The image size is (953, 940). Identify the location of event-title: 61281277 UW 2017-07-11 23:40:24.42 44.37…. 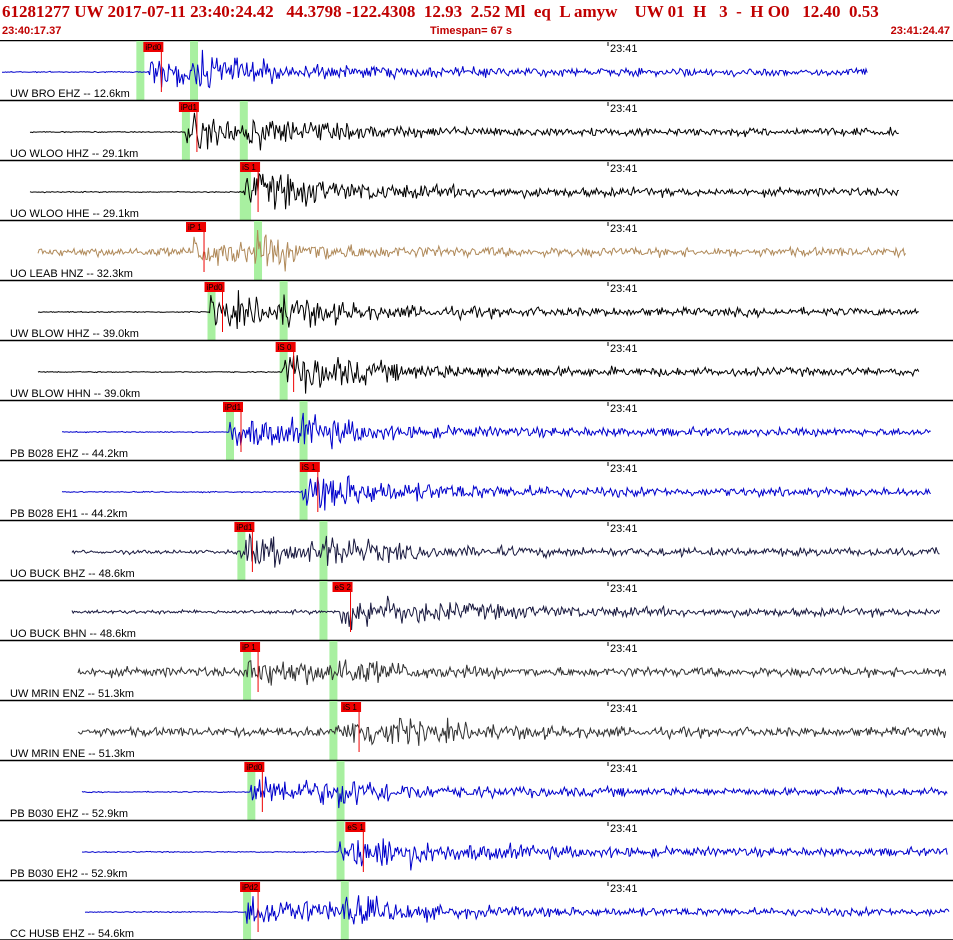
(440, 11).